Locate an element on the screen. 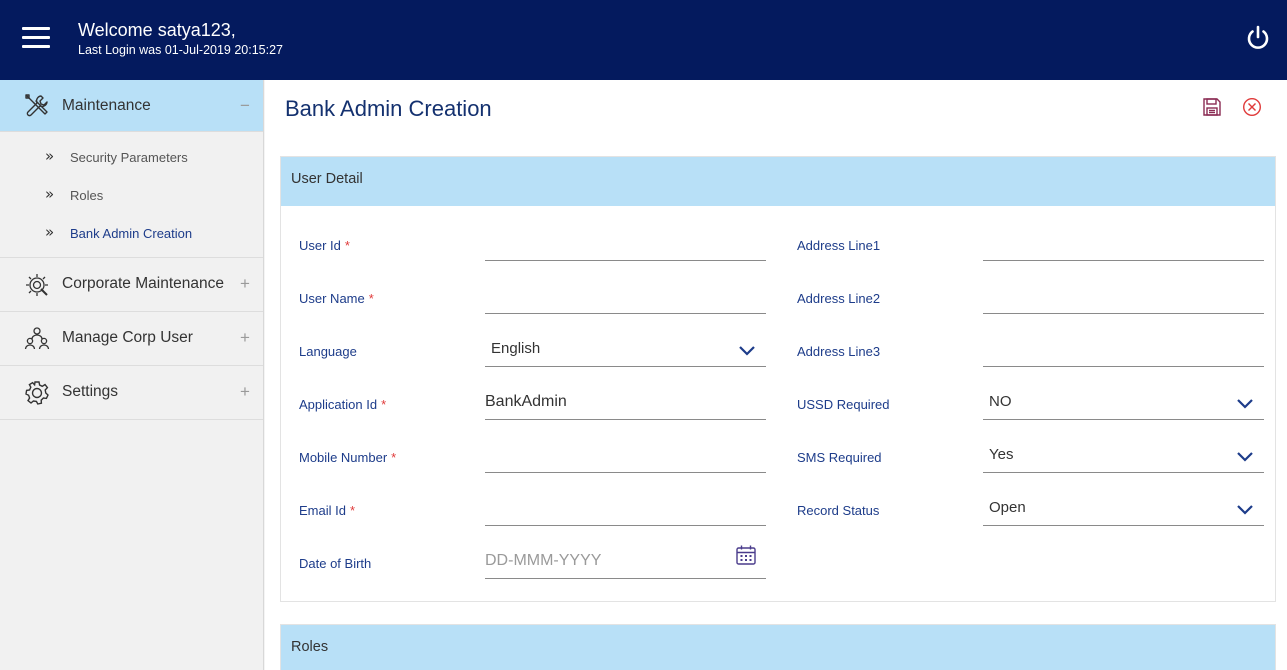 Image resolution: width=1287 pixels, height=670 pixels. email-id-label: Email Id * is located at coordinates (327, 510).